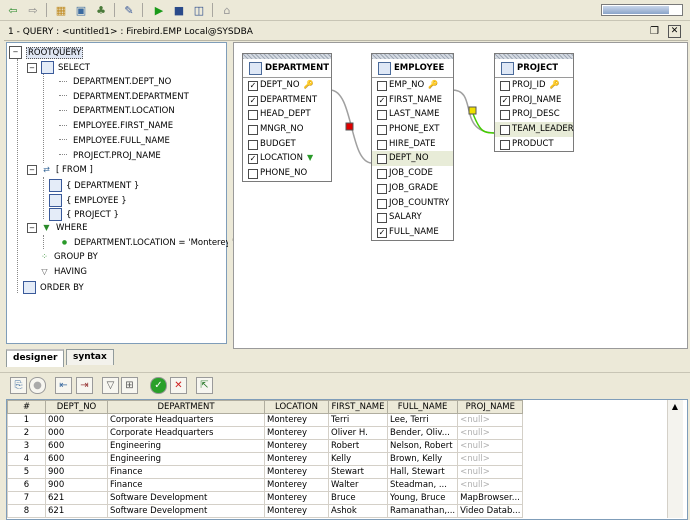 The height and width of the screenshot is (520, 690). I want to click on tree-from-item: { DEPARTMENT }, so click(94, 185).